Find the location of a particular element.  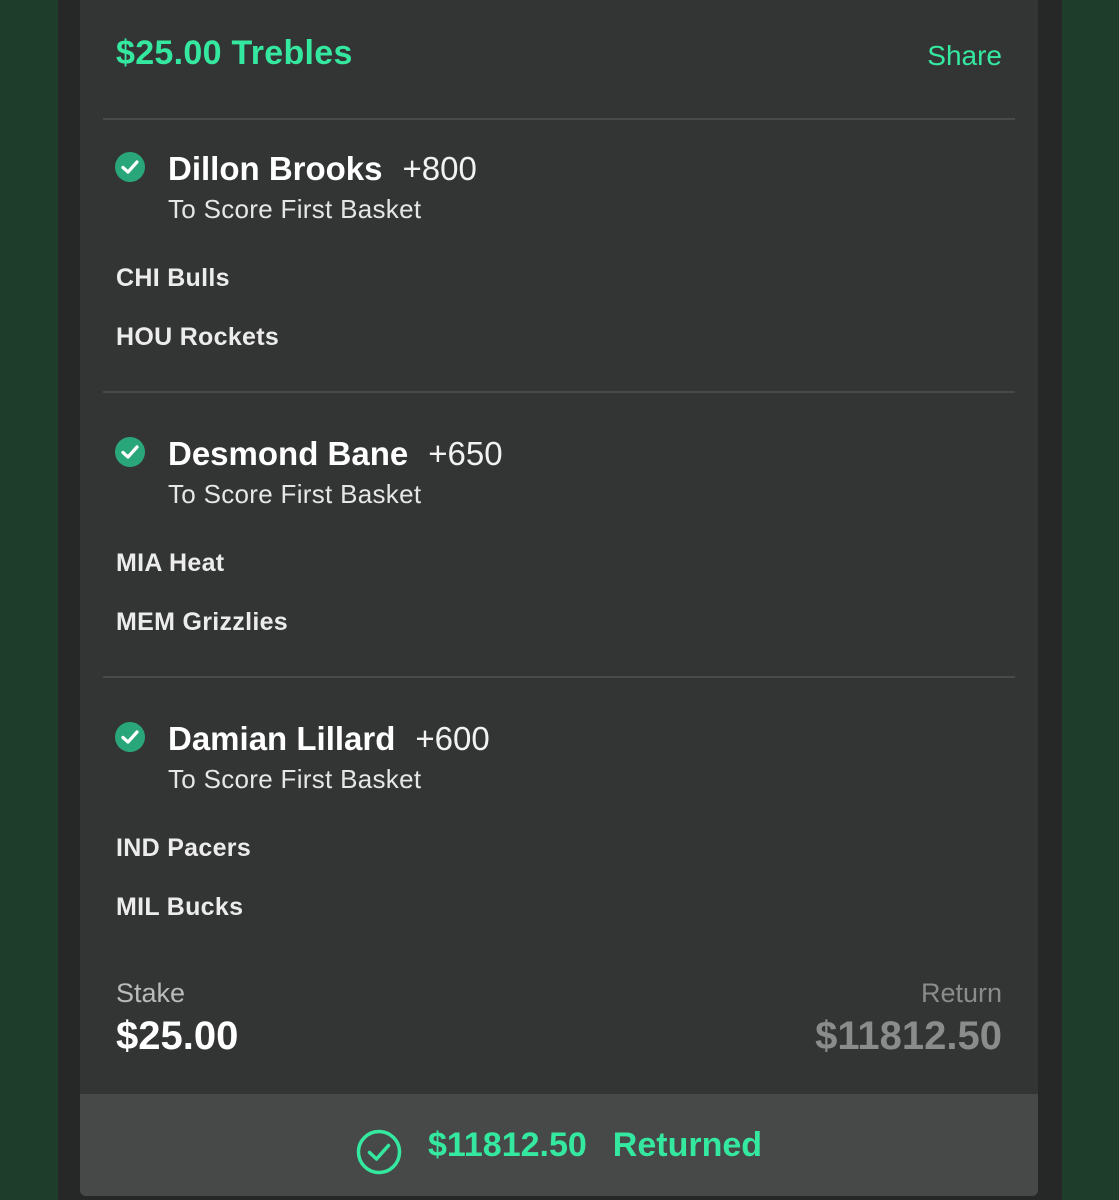

returned-content: $11812.50 Returned is located at coordinates (559, 1145).